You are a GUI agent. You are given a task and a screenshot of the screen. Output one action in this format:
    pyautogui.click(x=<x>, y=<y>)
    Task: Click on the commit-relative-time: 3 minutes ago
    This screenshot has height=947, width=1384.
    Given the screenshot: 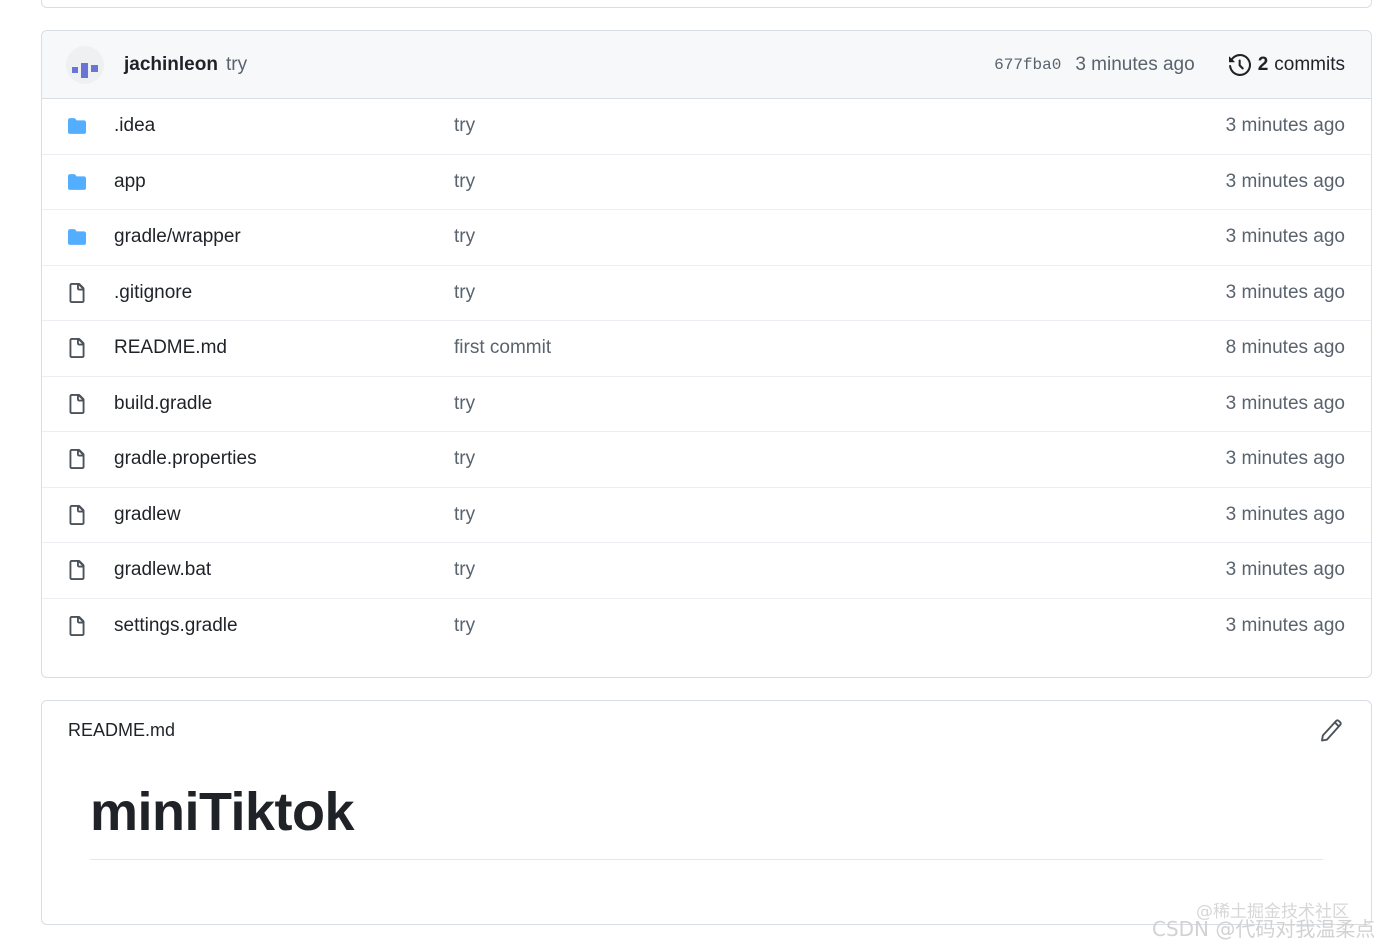 What is the action you would take?
    pyautogui.click(x=1135, y=64)
    